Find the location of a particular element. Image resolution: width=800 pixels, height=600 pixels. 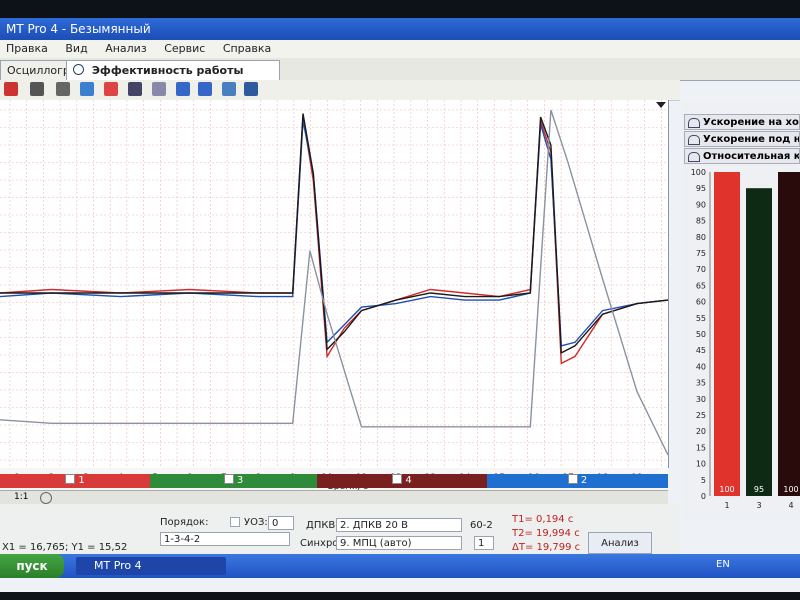

scroll-bar: 1:1 is located at coordinates (334, 497).